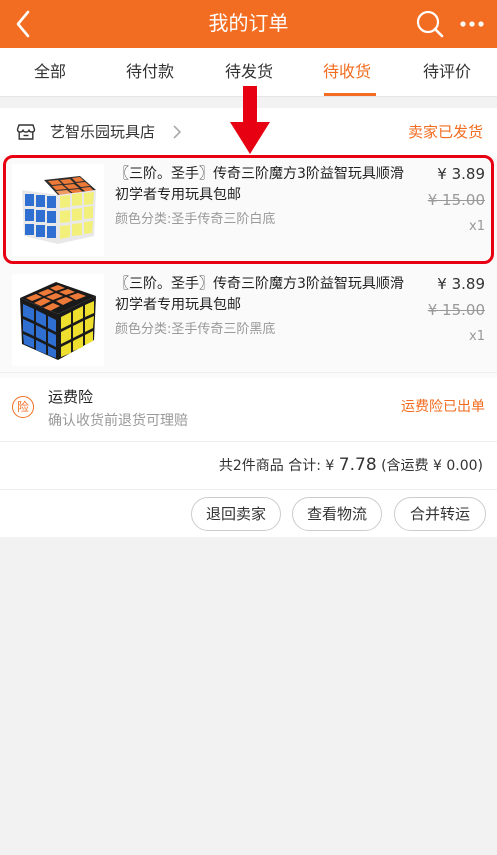 The height and width of the screenshot is (855, 497). What do you see at coordinates (150, 72) in the screenshot?
I see `tab-pending-payment: 待付款` at bounding box center [150, 72].